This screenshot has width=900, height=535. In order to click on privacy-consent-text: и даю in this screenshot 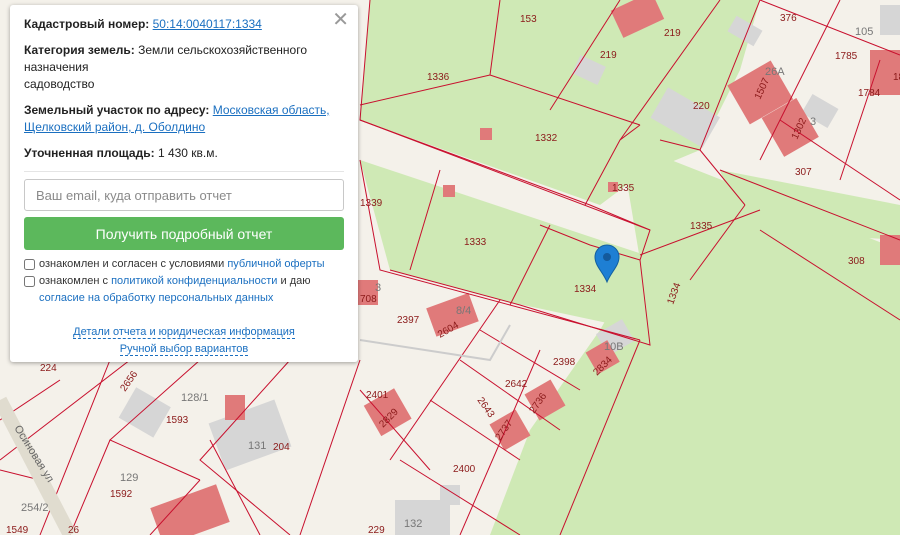, I will do `click(295, 281)`.